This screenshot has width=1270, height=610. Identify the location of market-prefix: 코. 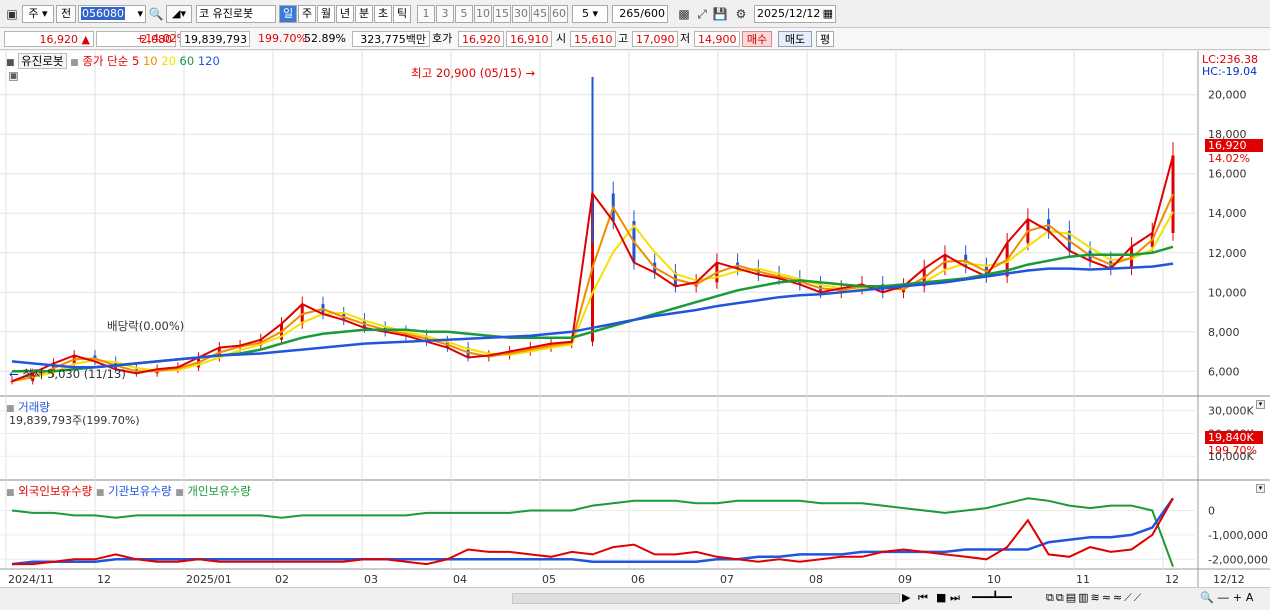
(204, 13).